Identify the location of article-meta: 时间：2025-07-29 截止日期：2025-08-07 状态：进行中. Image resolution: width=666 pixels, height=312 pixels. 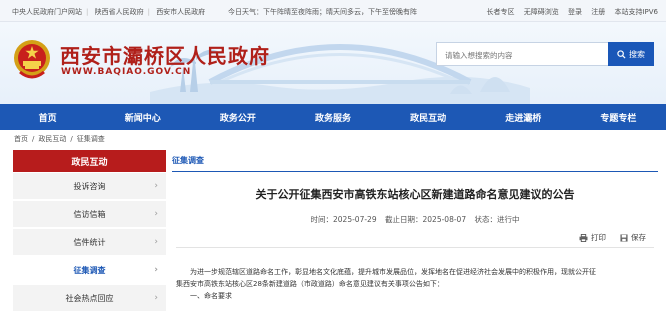
(415, 219).